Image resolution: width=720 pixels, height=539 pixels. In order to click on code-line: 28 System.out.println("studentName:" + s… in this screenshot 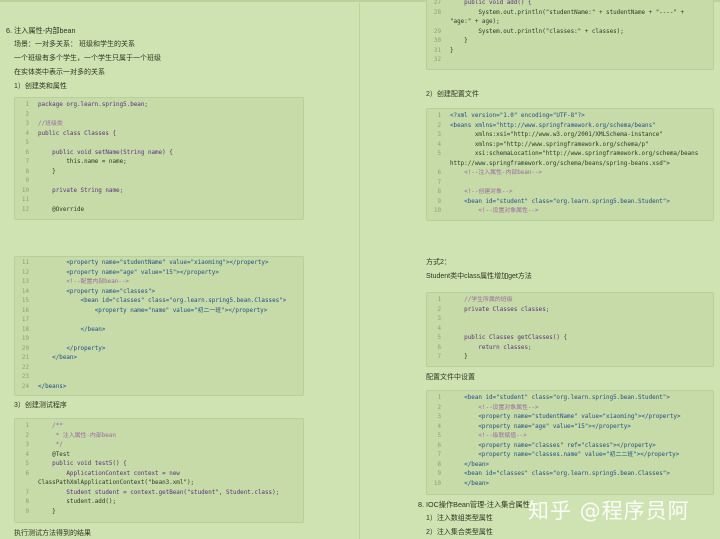, I will do `click(570, 14)`.